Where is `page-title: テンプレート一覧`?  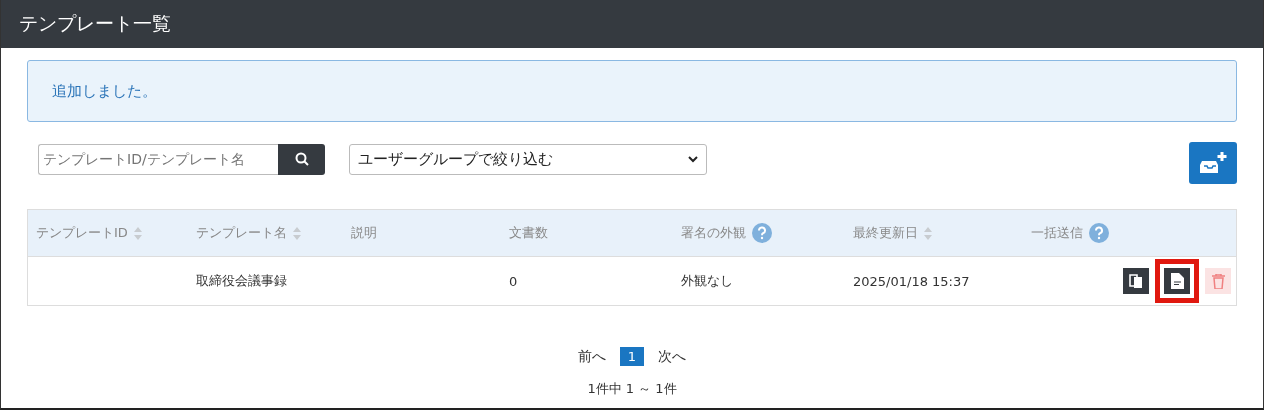 page-title: テンプレート一覧 is located at coordinates (632, 24).